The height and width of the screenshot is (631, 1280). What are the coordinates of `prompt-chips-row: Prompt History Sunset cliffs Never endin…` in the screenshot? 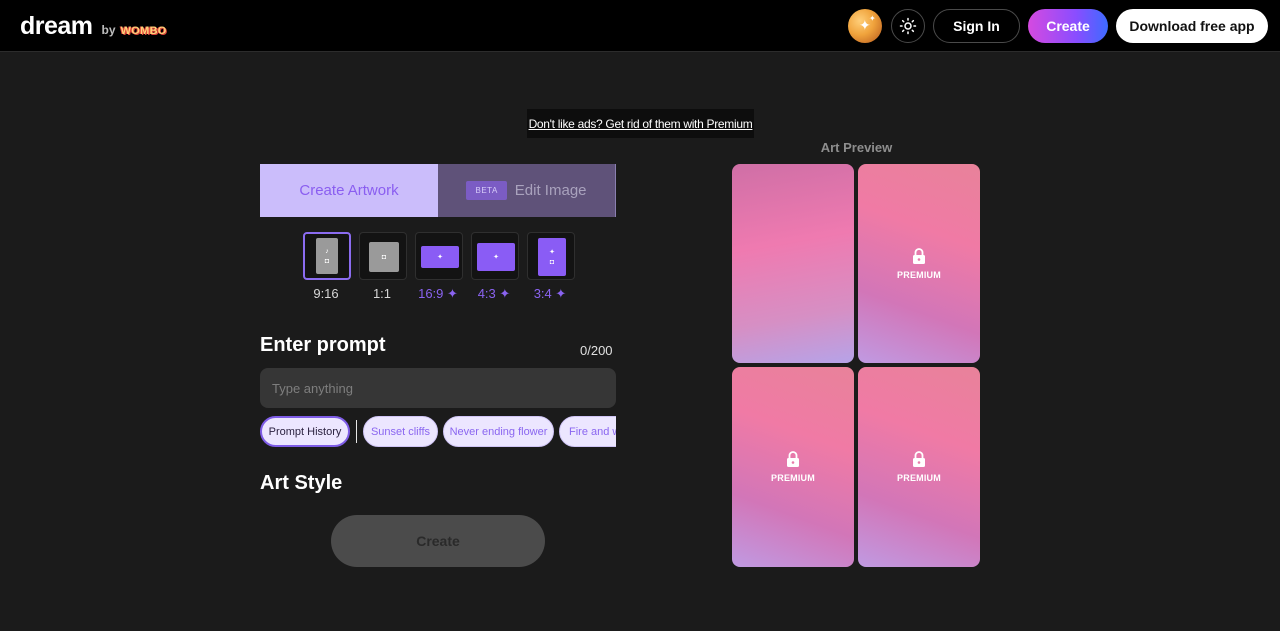 It's located at (438, 432).